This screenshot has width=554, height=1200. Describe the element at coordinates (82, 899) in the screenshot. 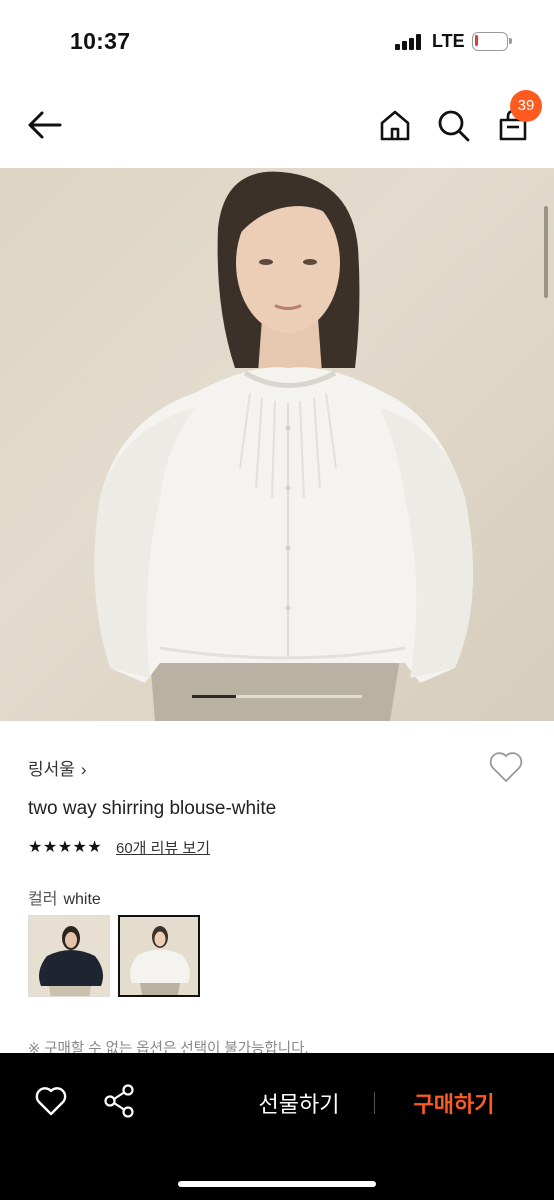

I see `option-selected-value: white` at that location.